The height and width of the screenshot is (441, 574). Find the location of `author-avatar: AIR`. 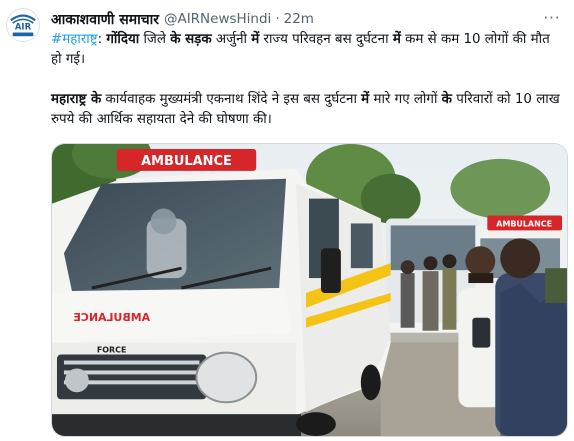

author-avatar: AIR is located at coordinates (23, 25).